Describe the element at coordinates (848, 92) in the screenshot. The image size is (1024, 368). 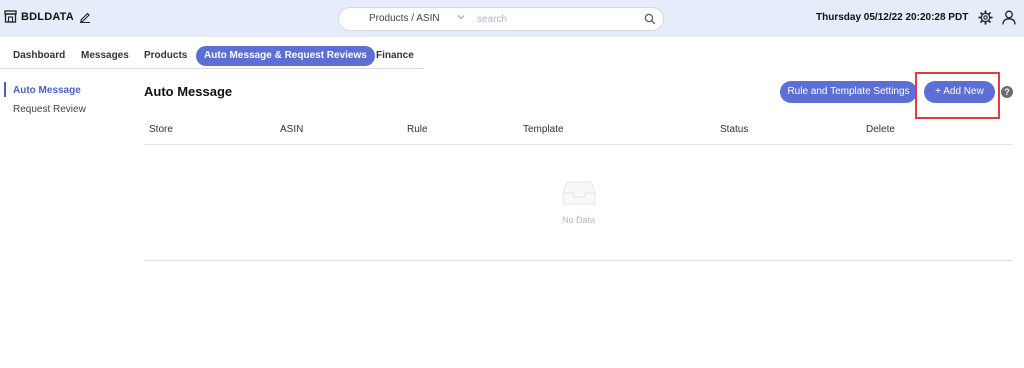
I see `rule-template-settings-button: Rule and Template Settings` at that location.